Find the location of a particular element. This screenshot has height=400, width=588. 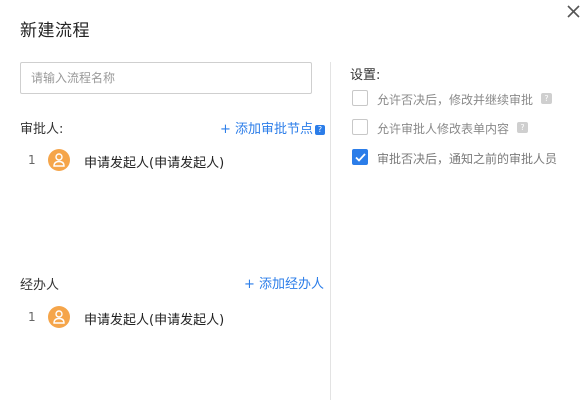

option-label: 审批否决后，通知之前的审批人员 is located at coordinates (467, 159).